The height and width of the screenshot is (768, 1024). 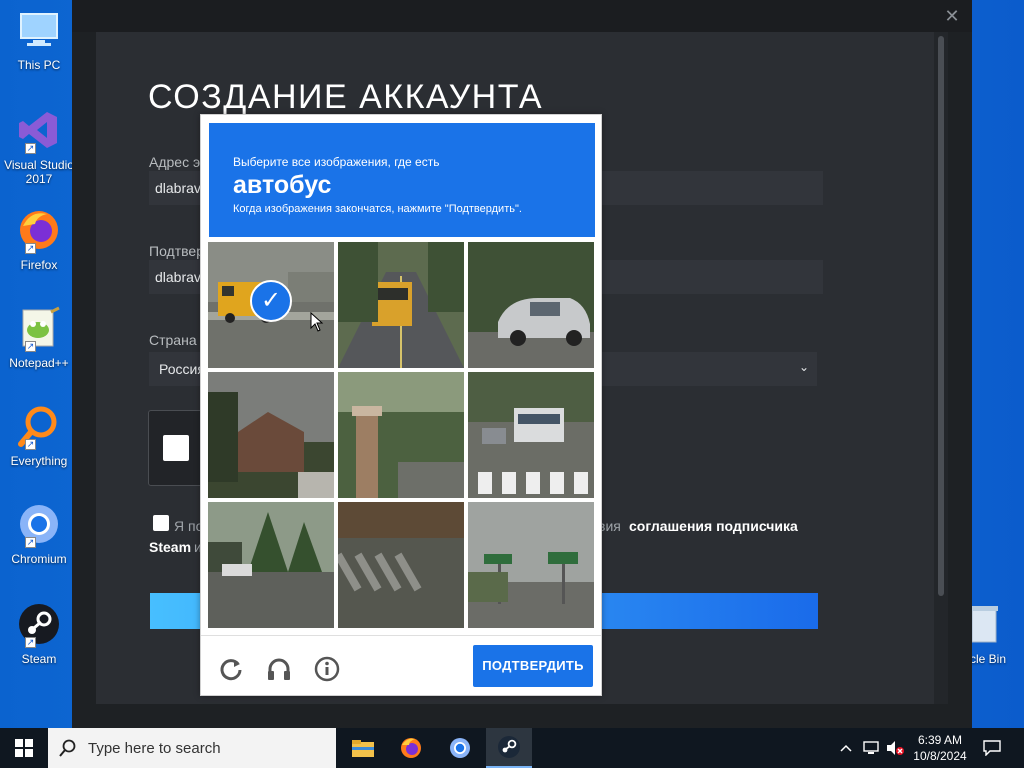 What do you see at coordinates (317, 322) in the screenshot?
I see `mouse-cursor-icon` at bounding box center [317, 322].